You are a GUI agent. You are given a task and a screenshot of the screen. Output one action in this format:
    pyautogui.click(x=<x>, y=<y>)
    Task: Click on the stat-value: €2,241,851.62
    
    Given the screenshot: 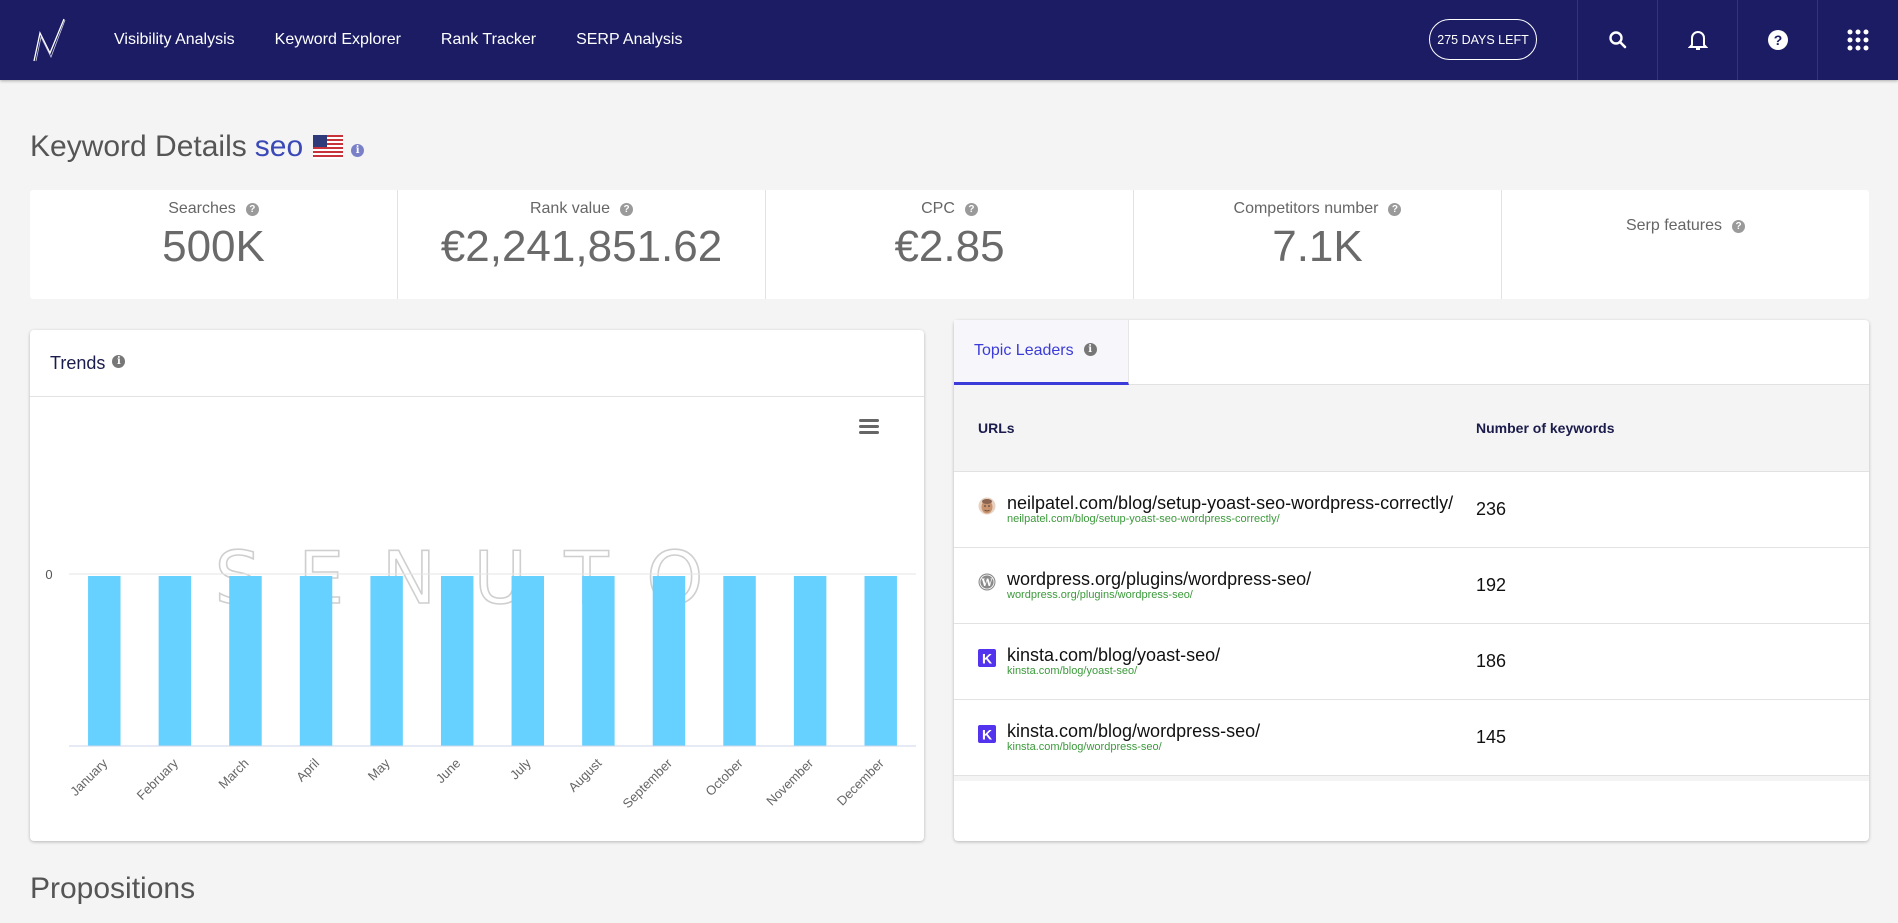 What is the action you would take?
    pyautogui.click(x=581, y=246)
    